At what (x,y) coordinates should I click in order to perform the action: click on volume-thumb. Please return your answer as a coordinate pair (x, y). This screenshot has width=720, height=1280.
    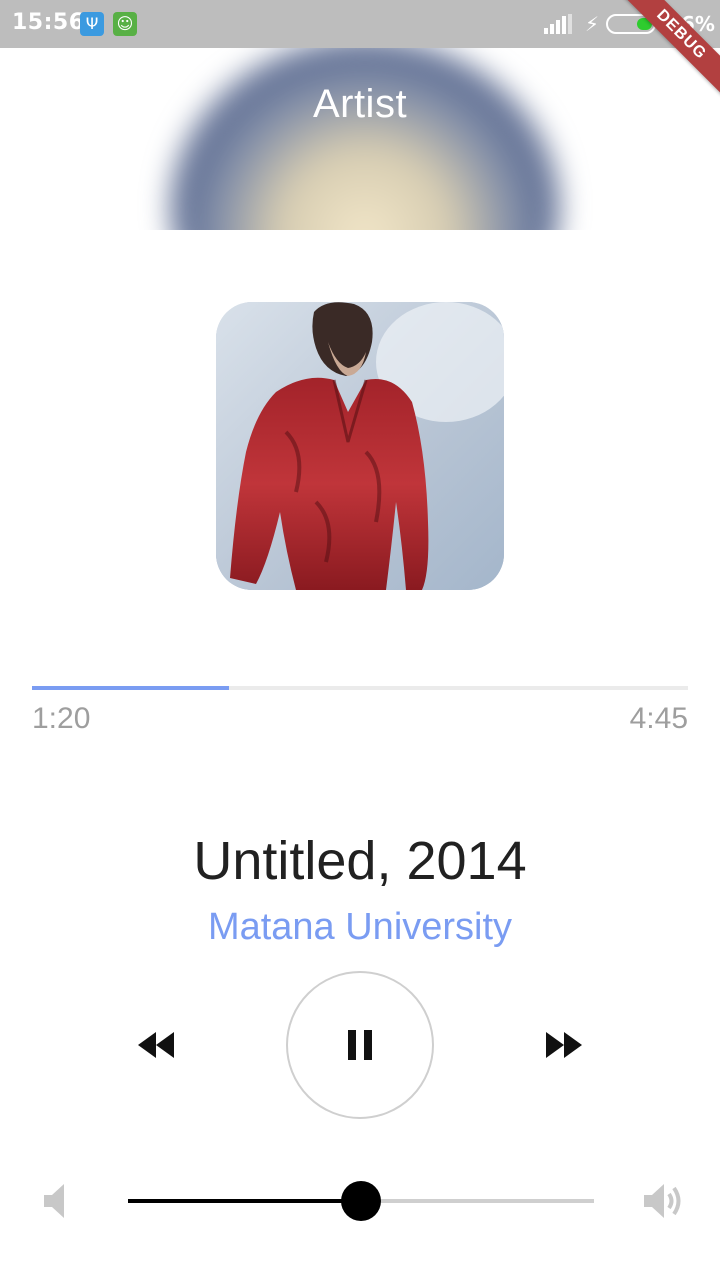
    Looking at the image, I should click on (361, 1201).